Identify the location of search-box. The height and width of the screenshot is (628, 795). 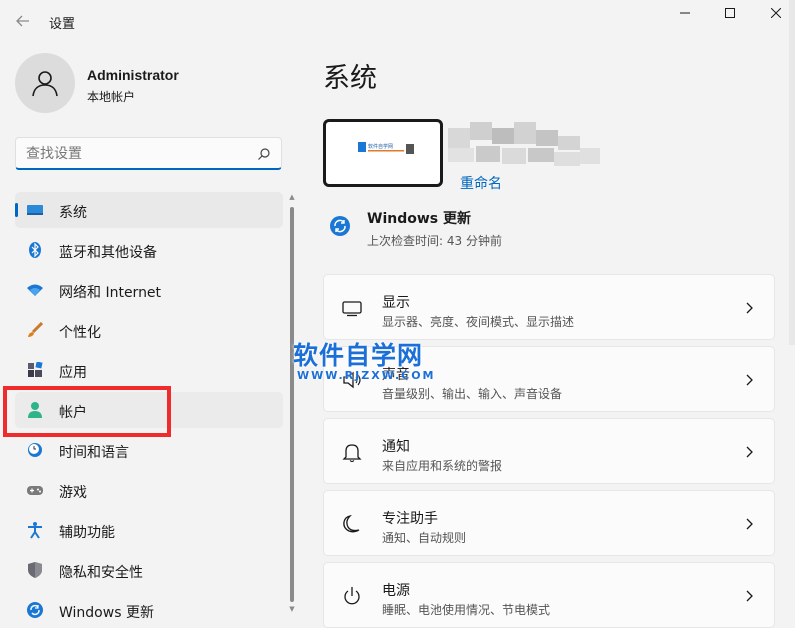
(148, 153).